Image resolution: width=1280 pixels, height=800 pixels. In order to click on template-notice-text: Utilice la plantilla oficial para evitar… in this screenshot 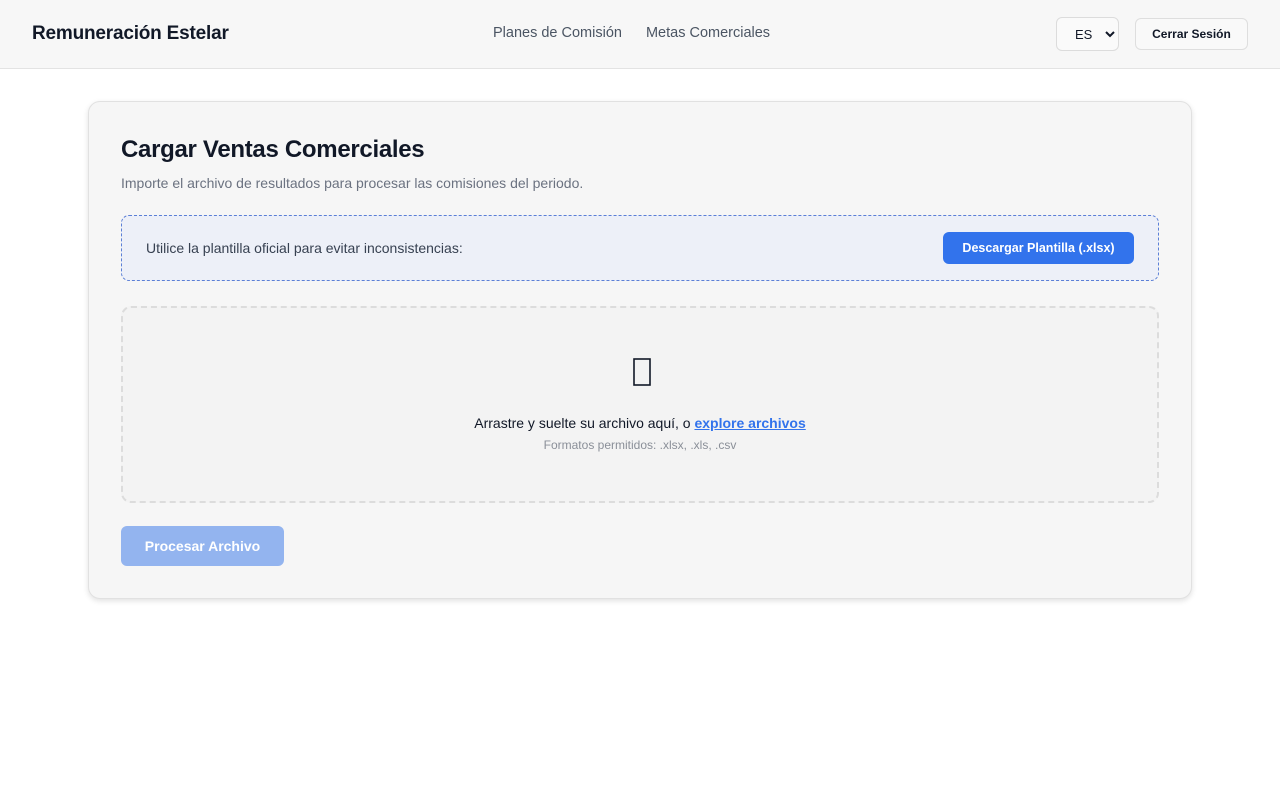, I will do `click(304, 248)`.